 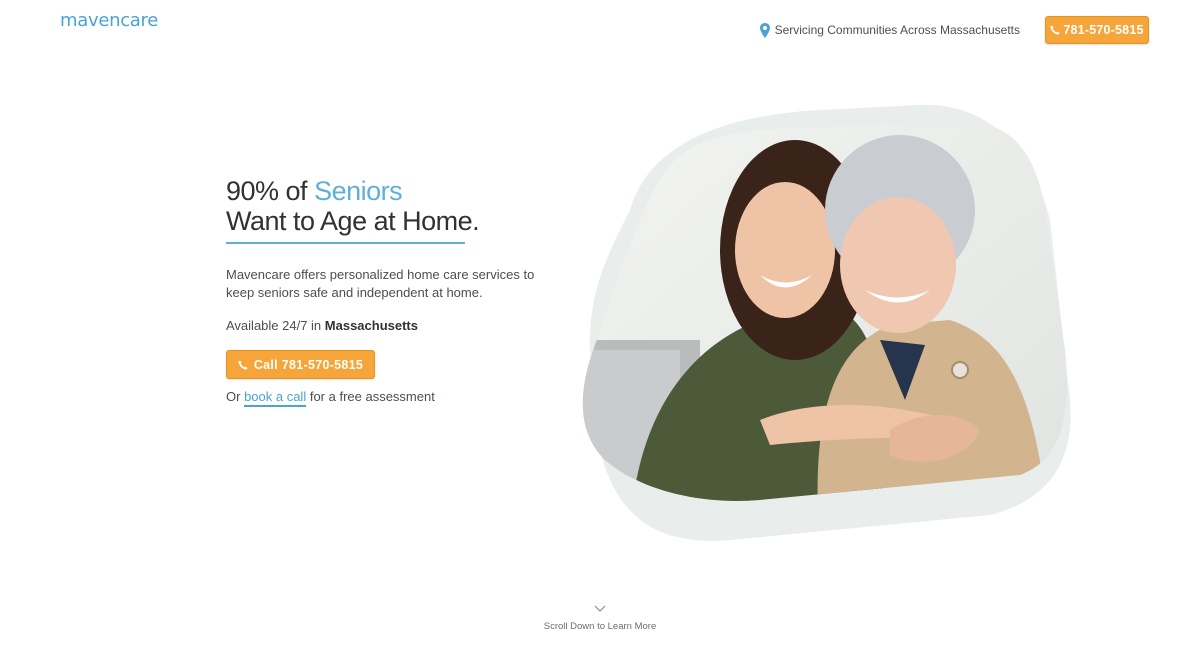 I want to click on availability-prefix: Available 24/7 in, so click(x=275, y=325).